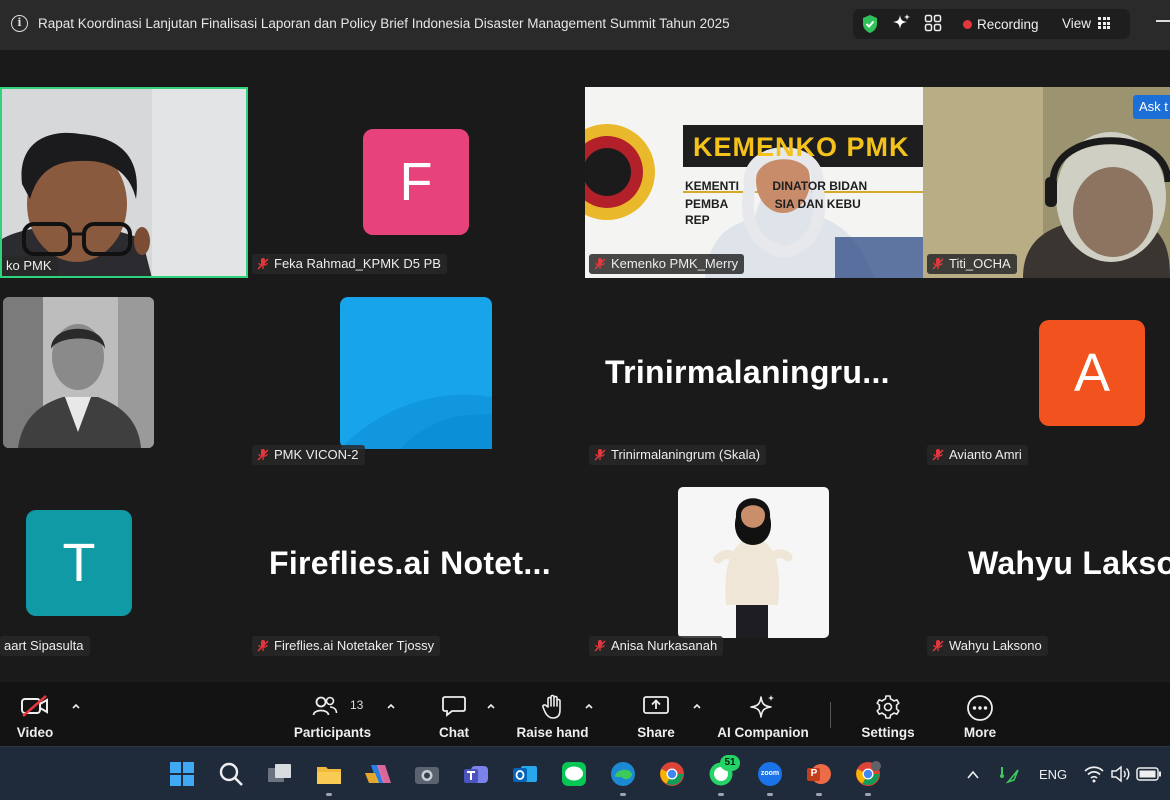 This screenshot has height=800, width=1170. What do you see at coordinates (231, 774) in the screenshot?
I see `search-icon` at bounding box center [231, 774].